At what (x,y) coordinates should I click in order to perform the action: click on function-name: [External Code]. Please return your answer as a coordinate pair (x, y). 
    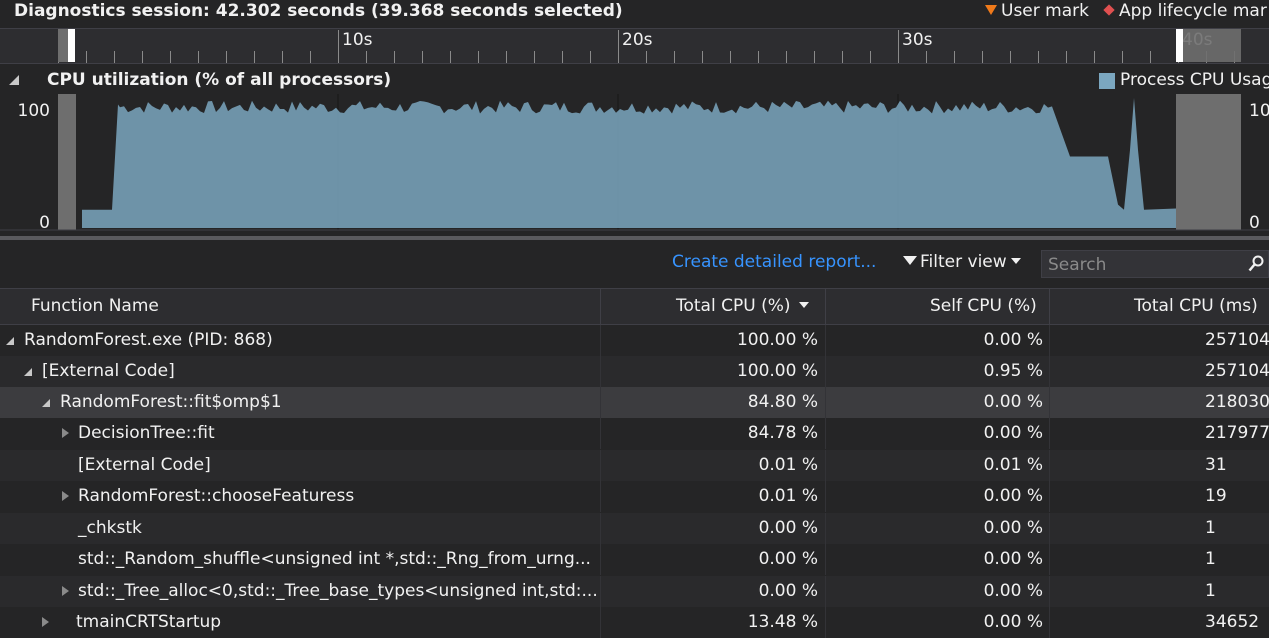
    Looking at the image, I should click on (144, 465).